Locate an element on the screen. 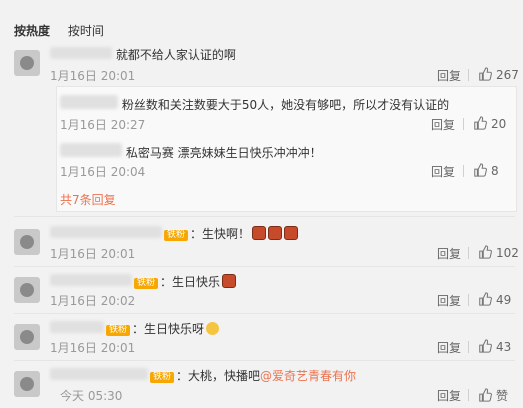  comment-text: 就都不给人家认证的啊 is located at coordinates (143, 54).